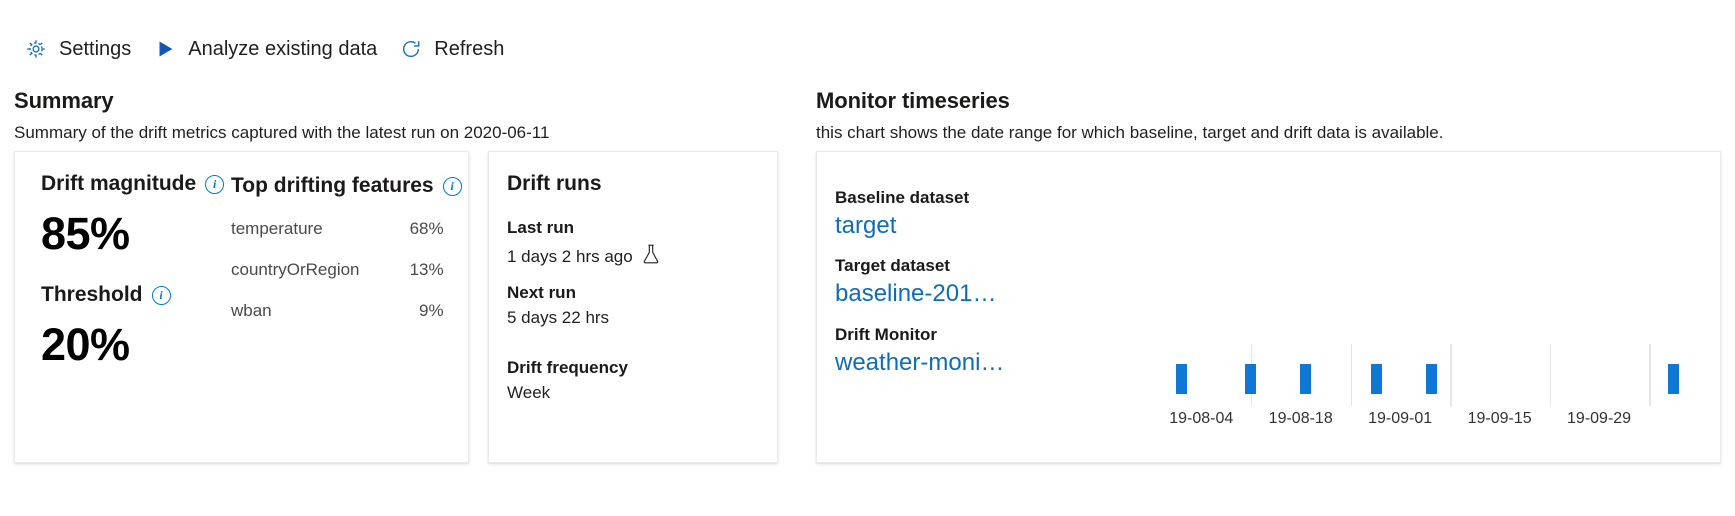  I want to click on top-drifting-features-info-icon: i, so click(452, 186).